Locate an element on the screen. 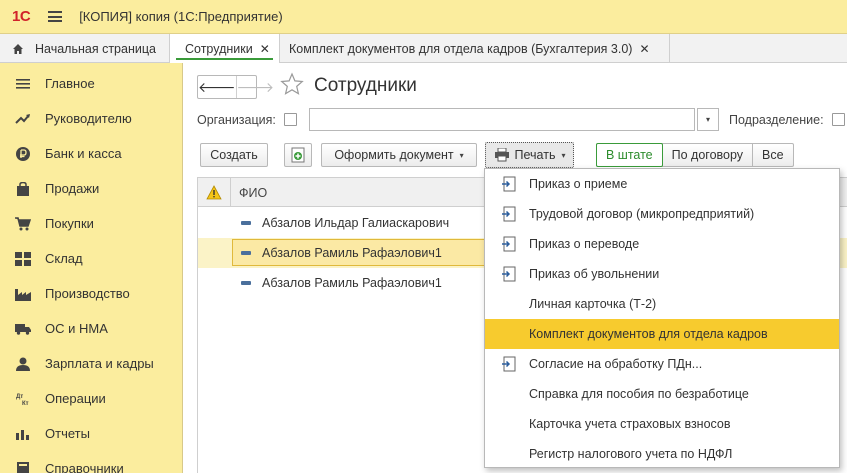  menu-item: Трудовой договор (микропредприятий) is located at coordinates (662, 214).